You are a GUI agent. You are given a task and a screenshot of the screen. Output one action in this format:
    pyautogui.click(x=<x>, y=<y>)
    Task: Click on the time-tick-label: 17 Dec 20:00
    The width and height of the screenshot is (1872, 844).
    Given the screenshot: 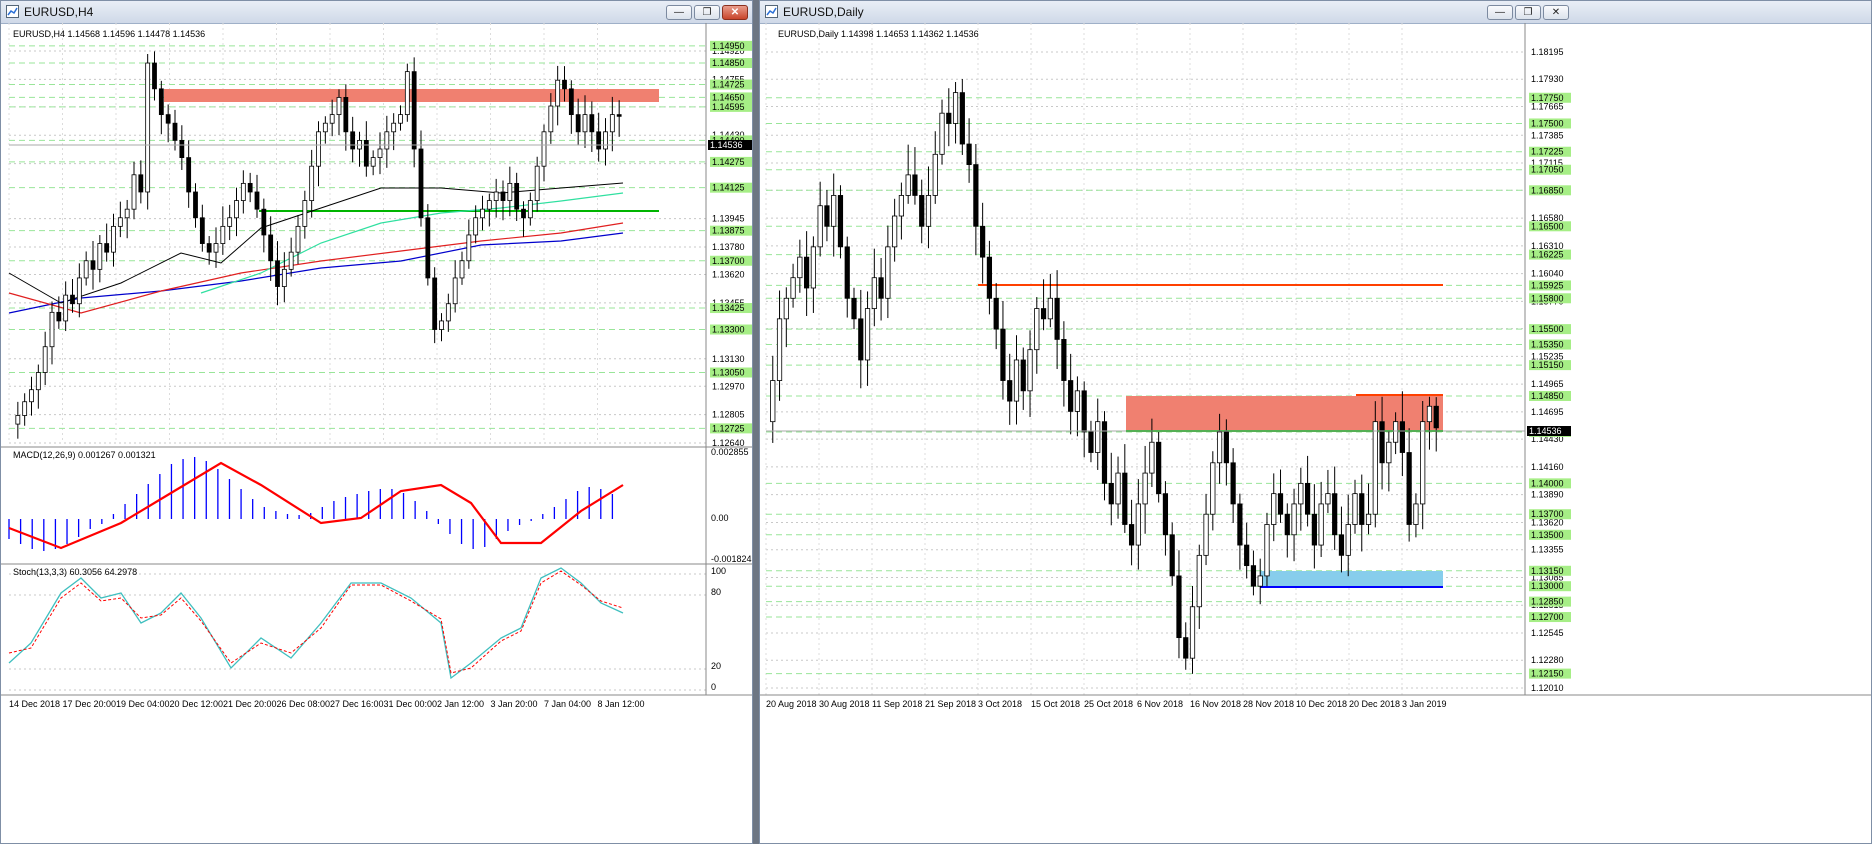 What is the action you would take?
    pyautogui.click(x=90, y=704)
    